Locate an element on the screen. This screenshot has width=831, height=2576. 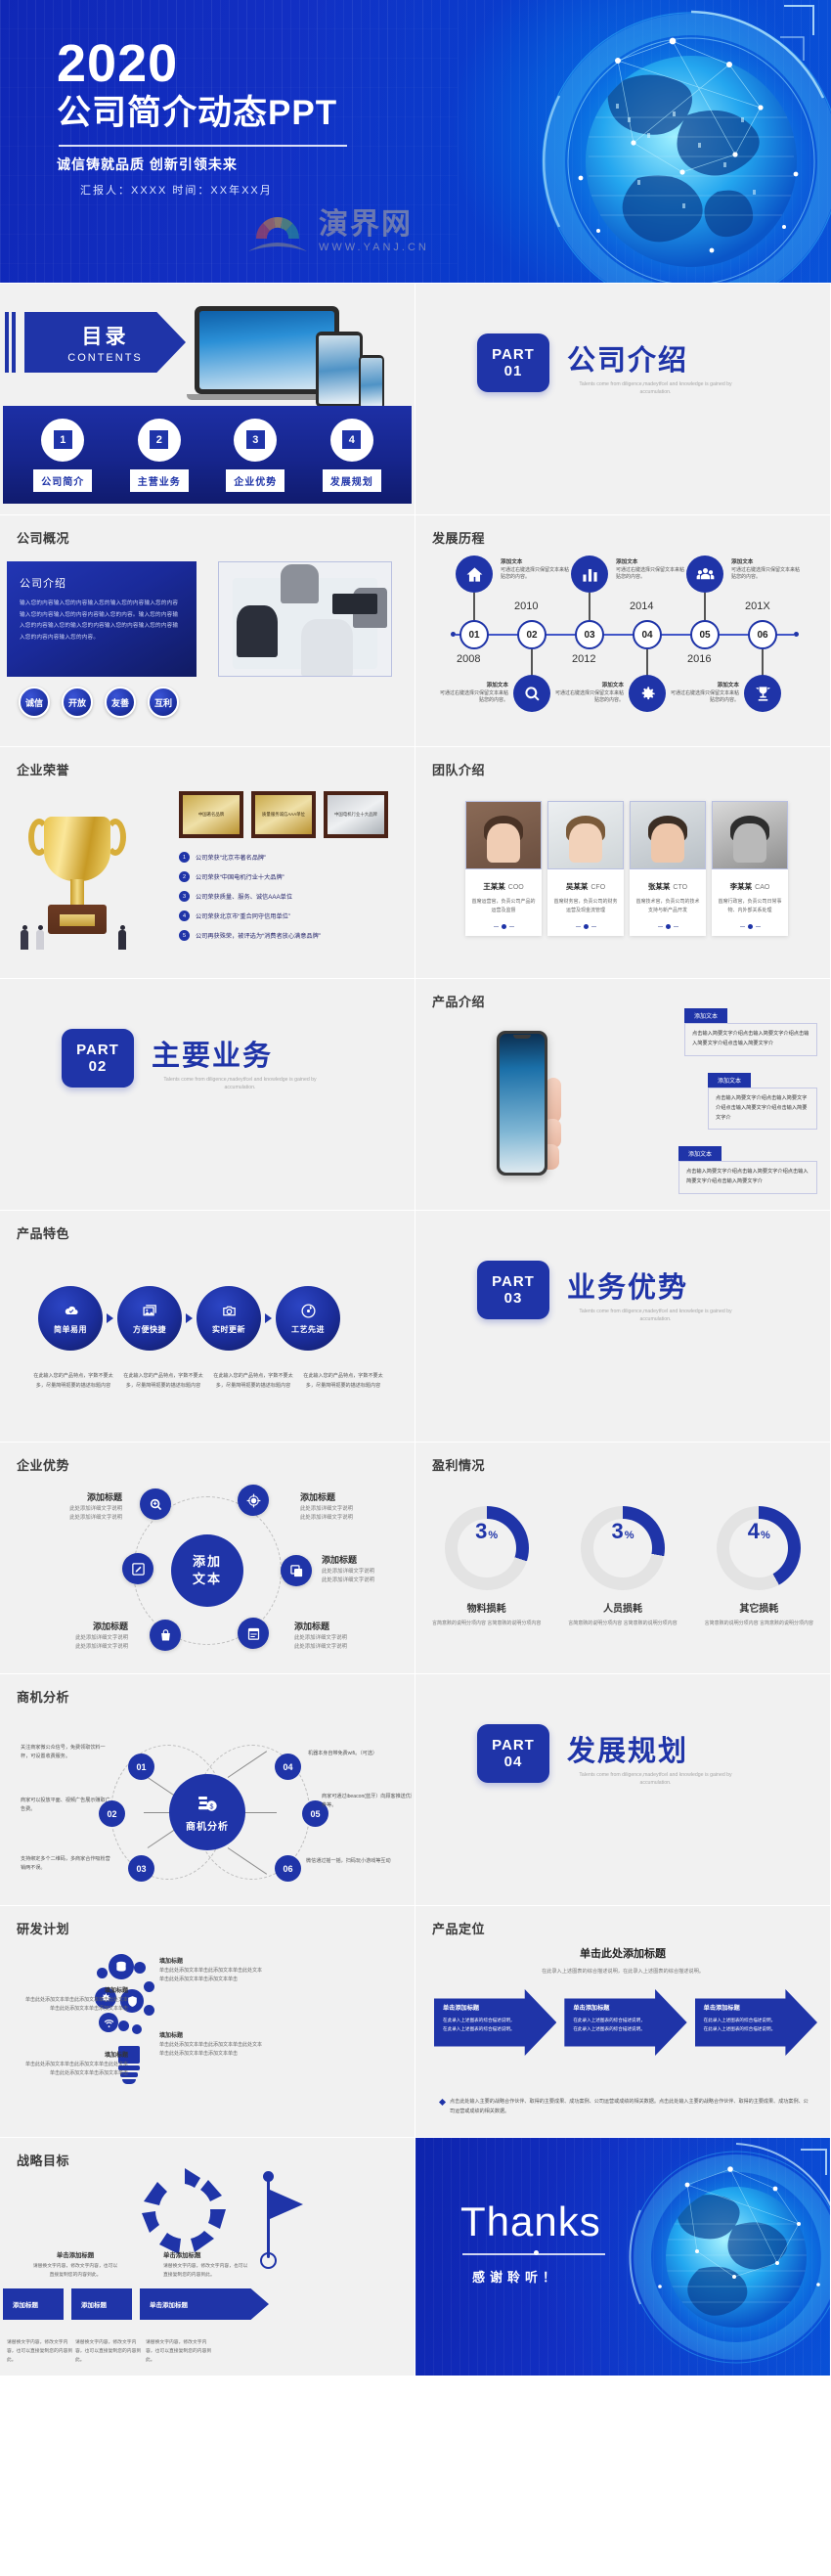
opportunity-node-01: 01 is located at coordinates (141, 1767).